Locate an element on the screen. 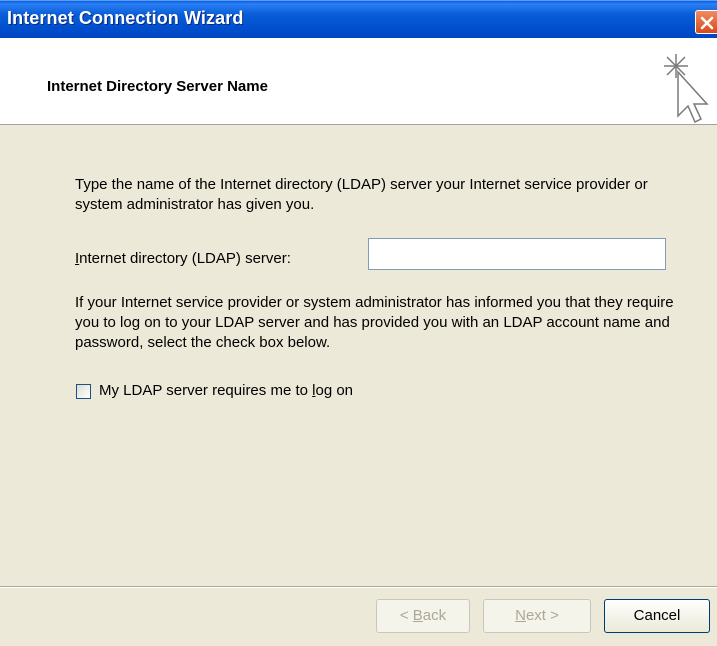 This screenshot has height=646, width=717. server-label-text: nternet directory (LDAP) server: is located at coordinates (185, 258).